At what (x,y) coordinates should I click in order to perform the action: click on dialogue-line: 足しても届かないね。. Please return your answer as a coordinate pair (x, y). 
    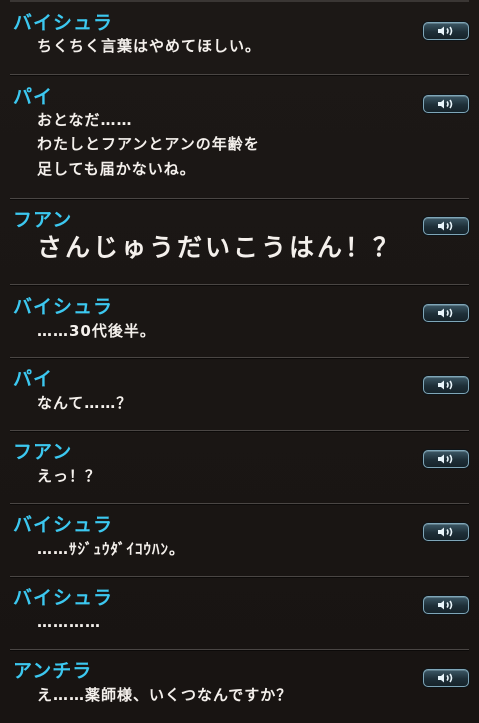
    Looking at the image, I should click on (116, 169).